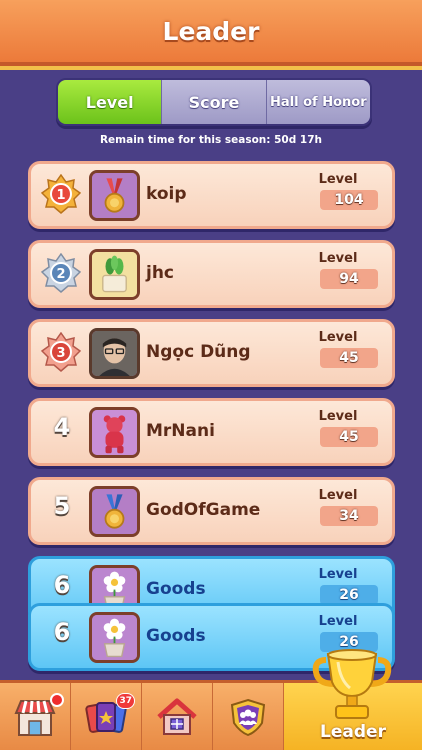  I want to click on player-name: Ngọc Dũng, so click(198, 352).